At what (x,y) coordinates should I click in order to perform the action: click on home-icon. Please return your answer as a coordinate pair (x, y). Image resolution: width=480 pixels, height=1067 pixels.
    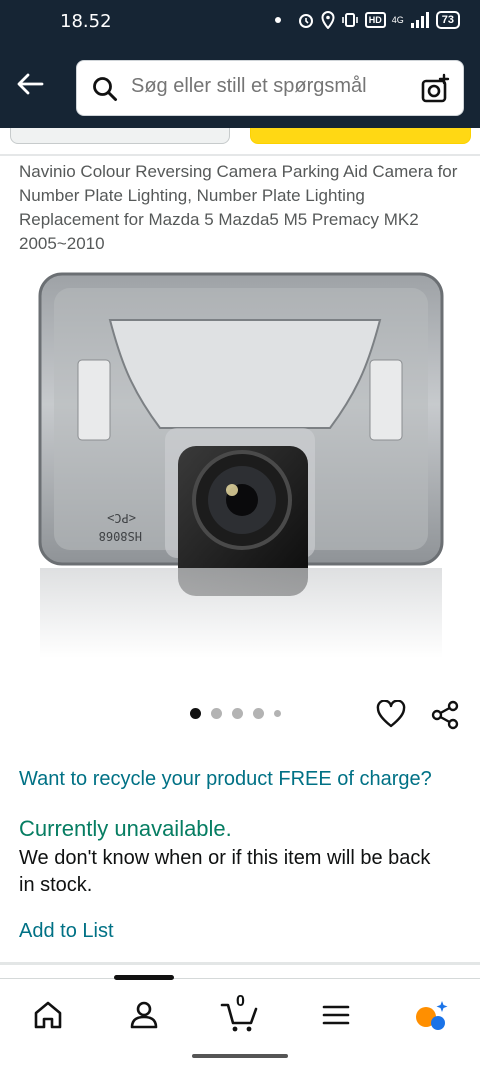
    Looking at the image, I should click on (48, 1015).